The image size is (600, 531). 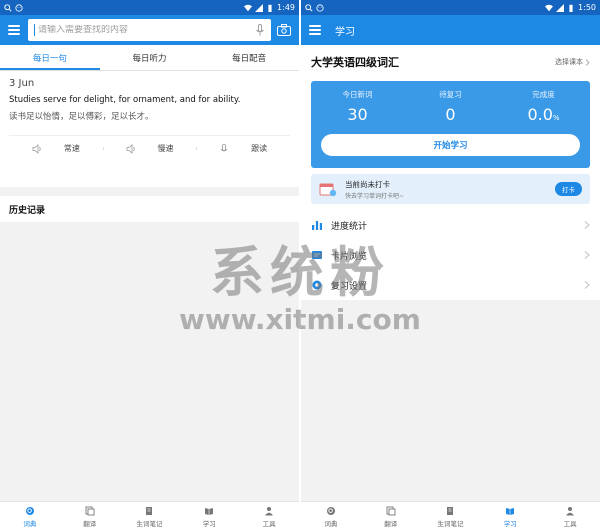 I want to click on menu-label: 复习设置, so click(x=349, y=286).